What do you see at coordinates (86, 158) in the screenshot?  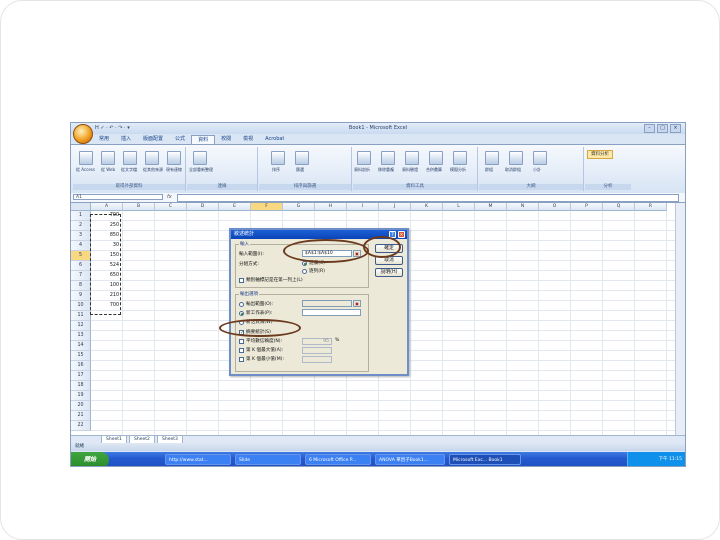 I see `from-access-button` at bounding box center [86, 158].